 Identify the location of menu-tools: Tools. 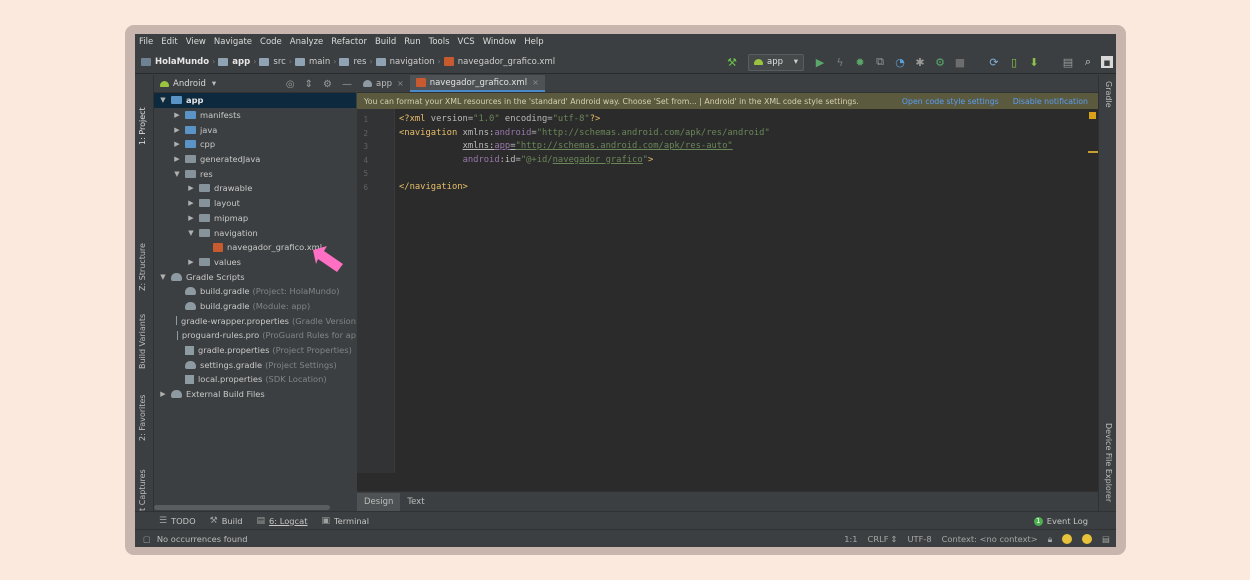
(439, 42).